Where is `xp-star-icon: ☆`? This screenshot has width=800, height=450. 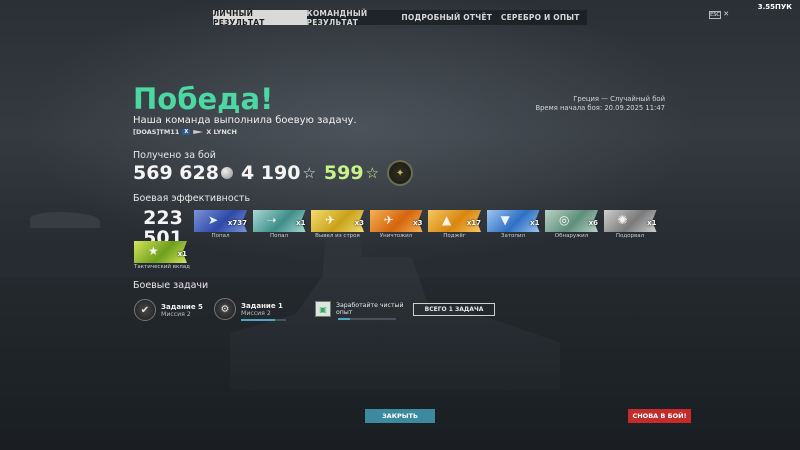 xp-star-icon: ☆ is located at coordinates (309, 173).